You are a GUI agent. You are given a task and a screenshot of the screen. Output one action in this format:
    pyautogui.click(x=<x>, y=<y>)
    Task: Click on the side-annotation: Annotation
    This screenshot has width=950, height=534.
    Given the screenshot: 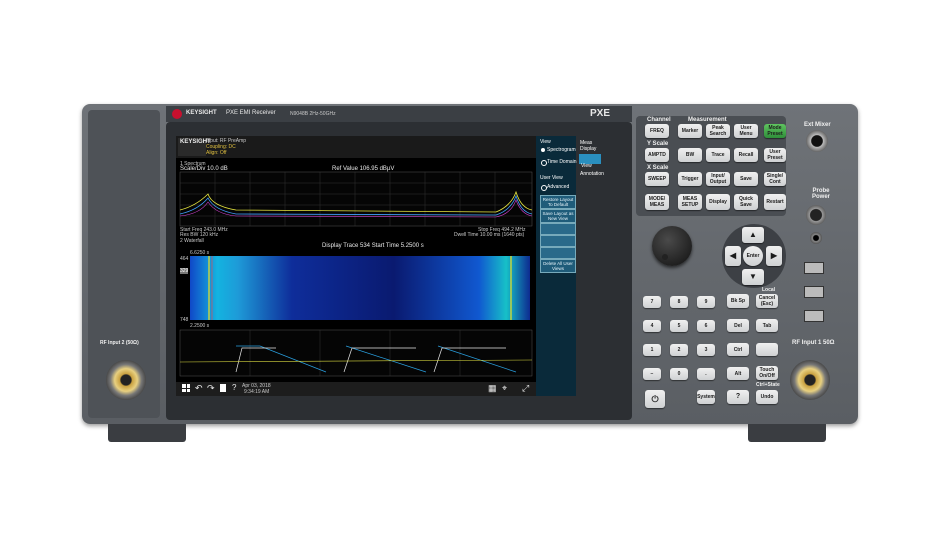 What is the action you would take?
    pyautogui.click(x=592, y=174)
    